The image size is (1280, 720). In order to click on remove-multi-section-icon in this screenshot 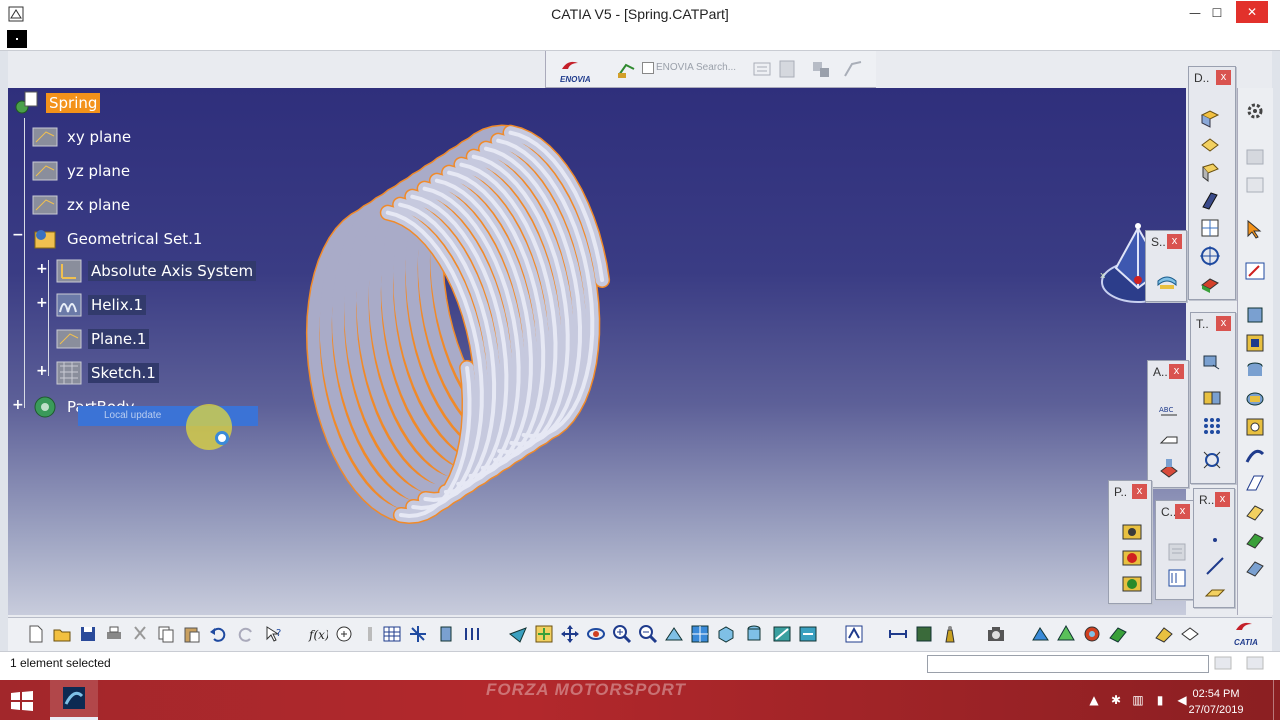, I will do `click(1255, 567)`.